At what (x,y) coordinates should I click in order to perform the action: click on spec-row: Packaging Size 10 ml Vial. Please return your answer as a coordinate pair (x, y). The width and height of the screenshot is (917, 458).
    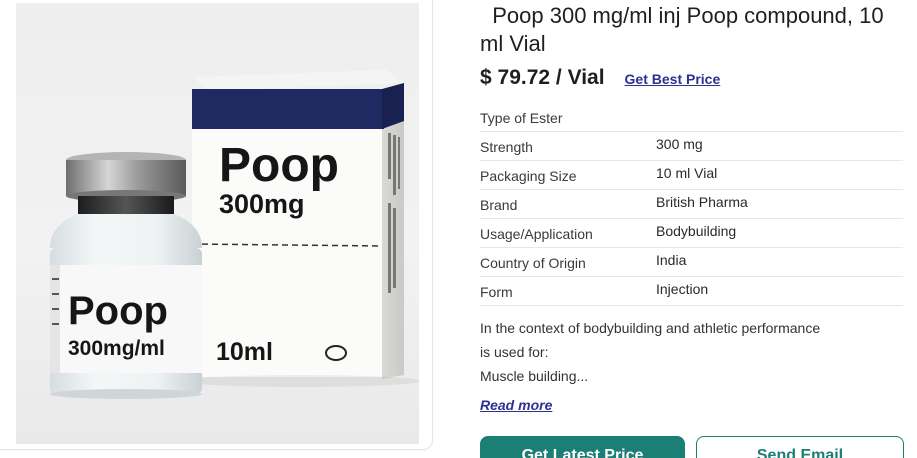
    Looking at the image, I should click on (691, 175).